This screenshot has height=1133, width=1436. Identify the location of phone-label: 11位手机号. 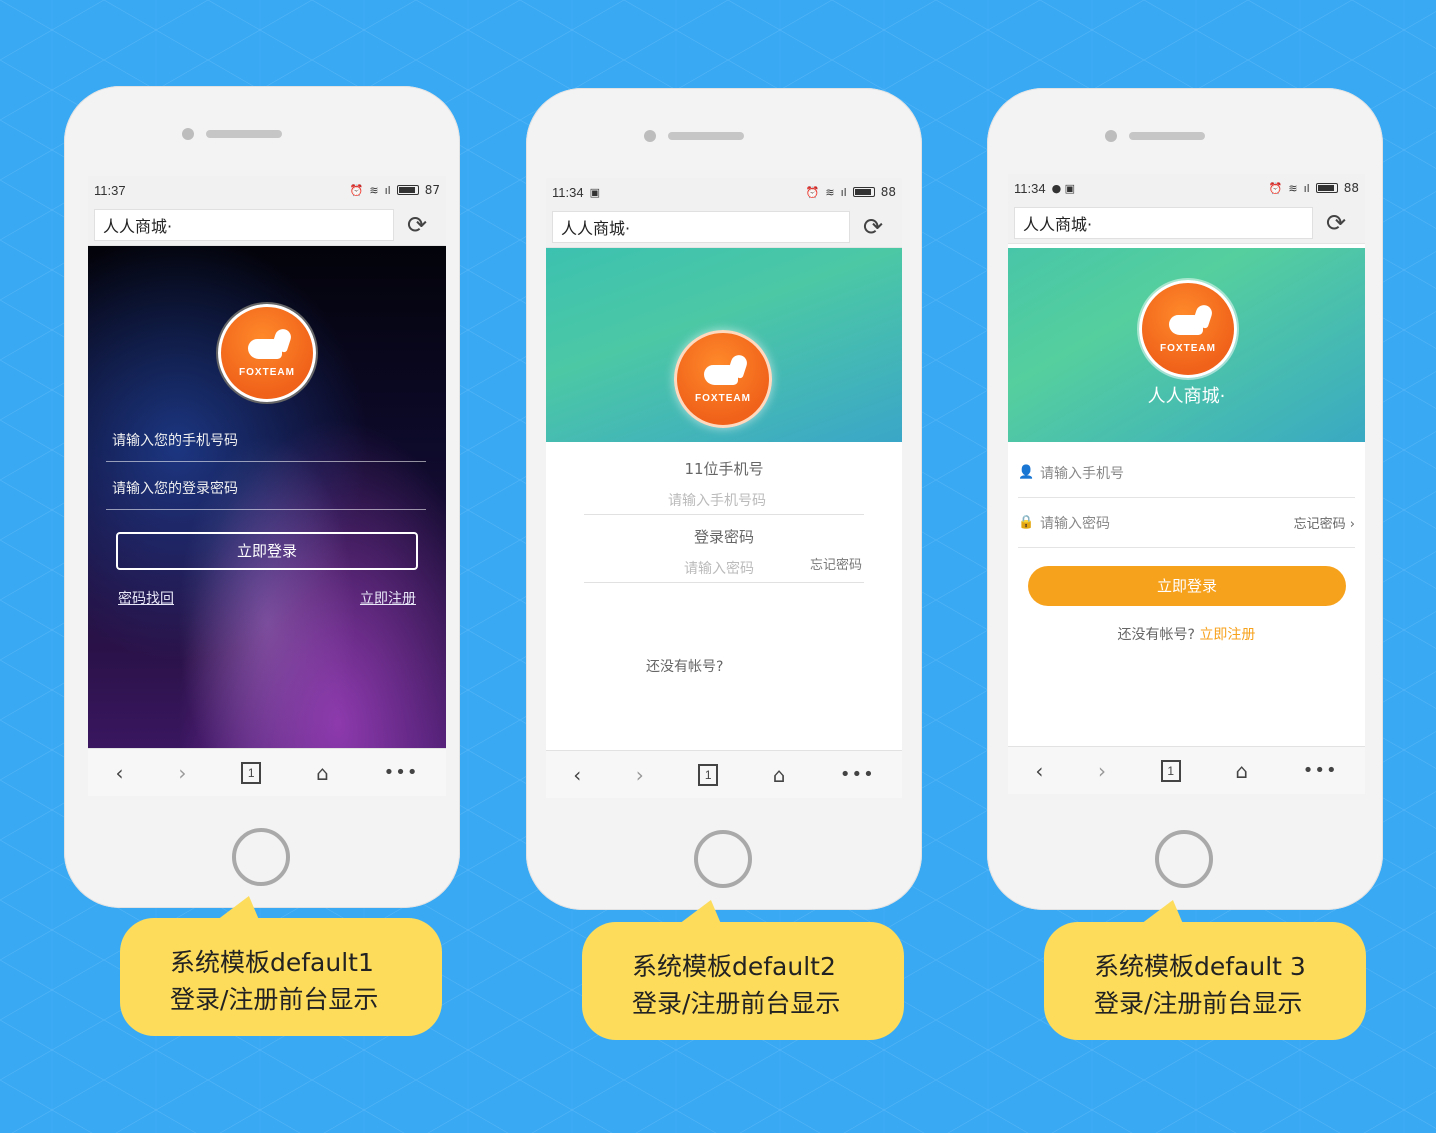
(724, 469).